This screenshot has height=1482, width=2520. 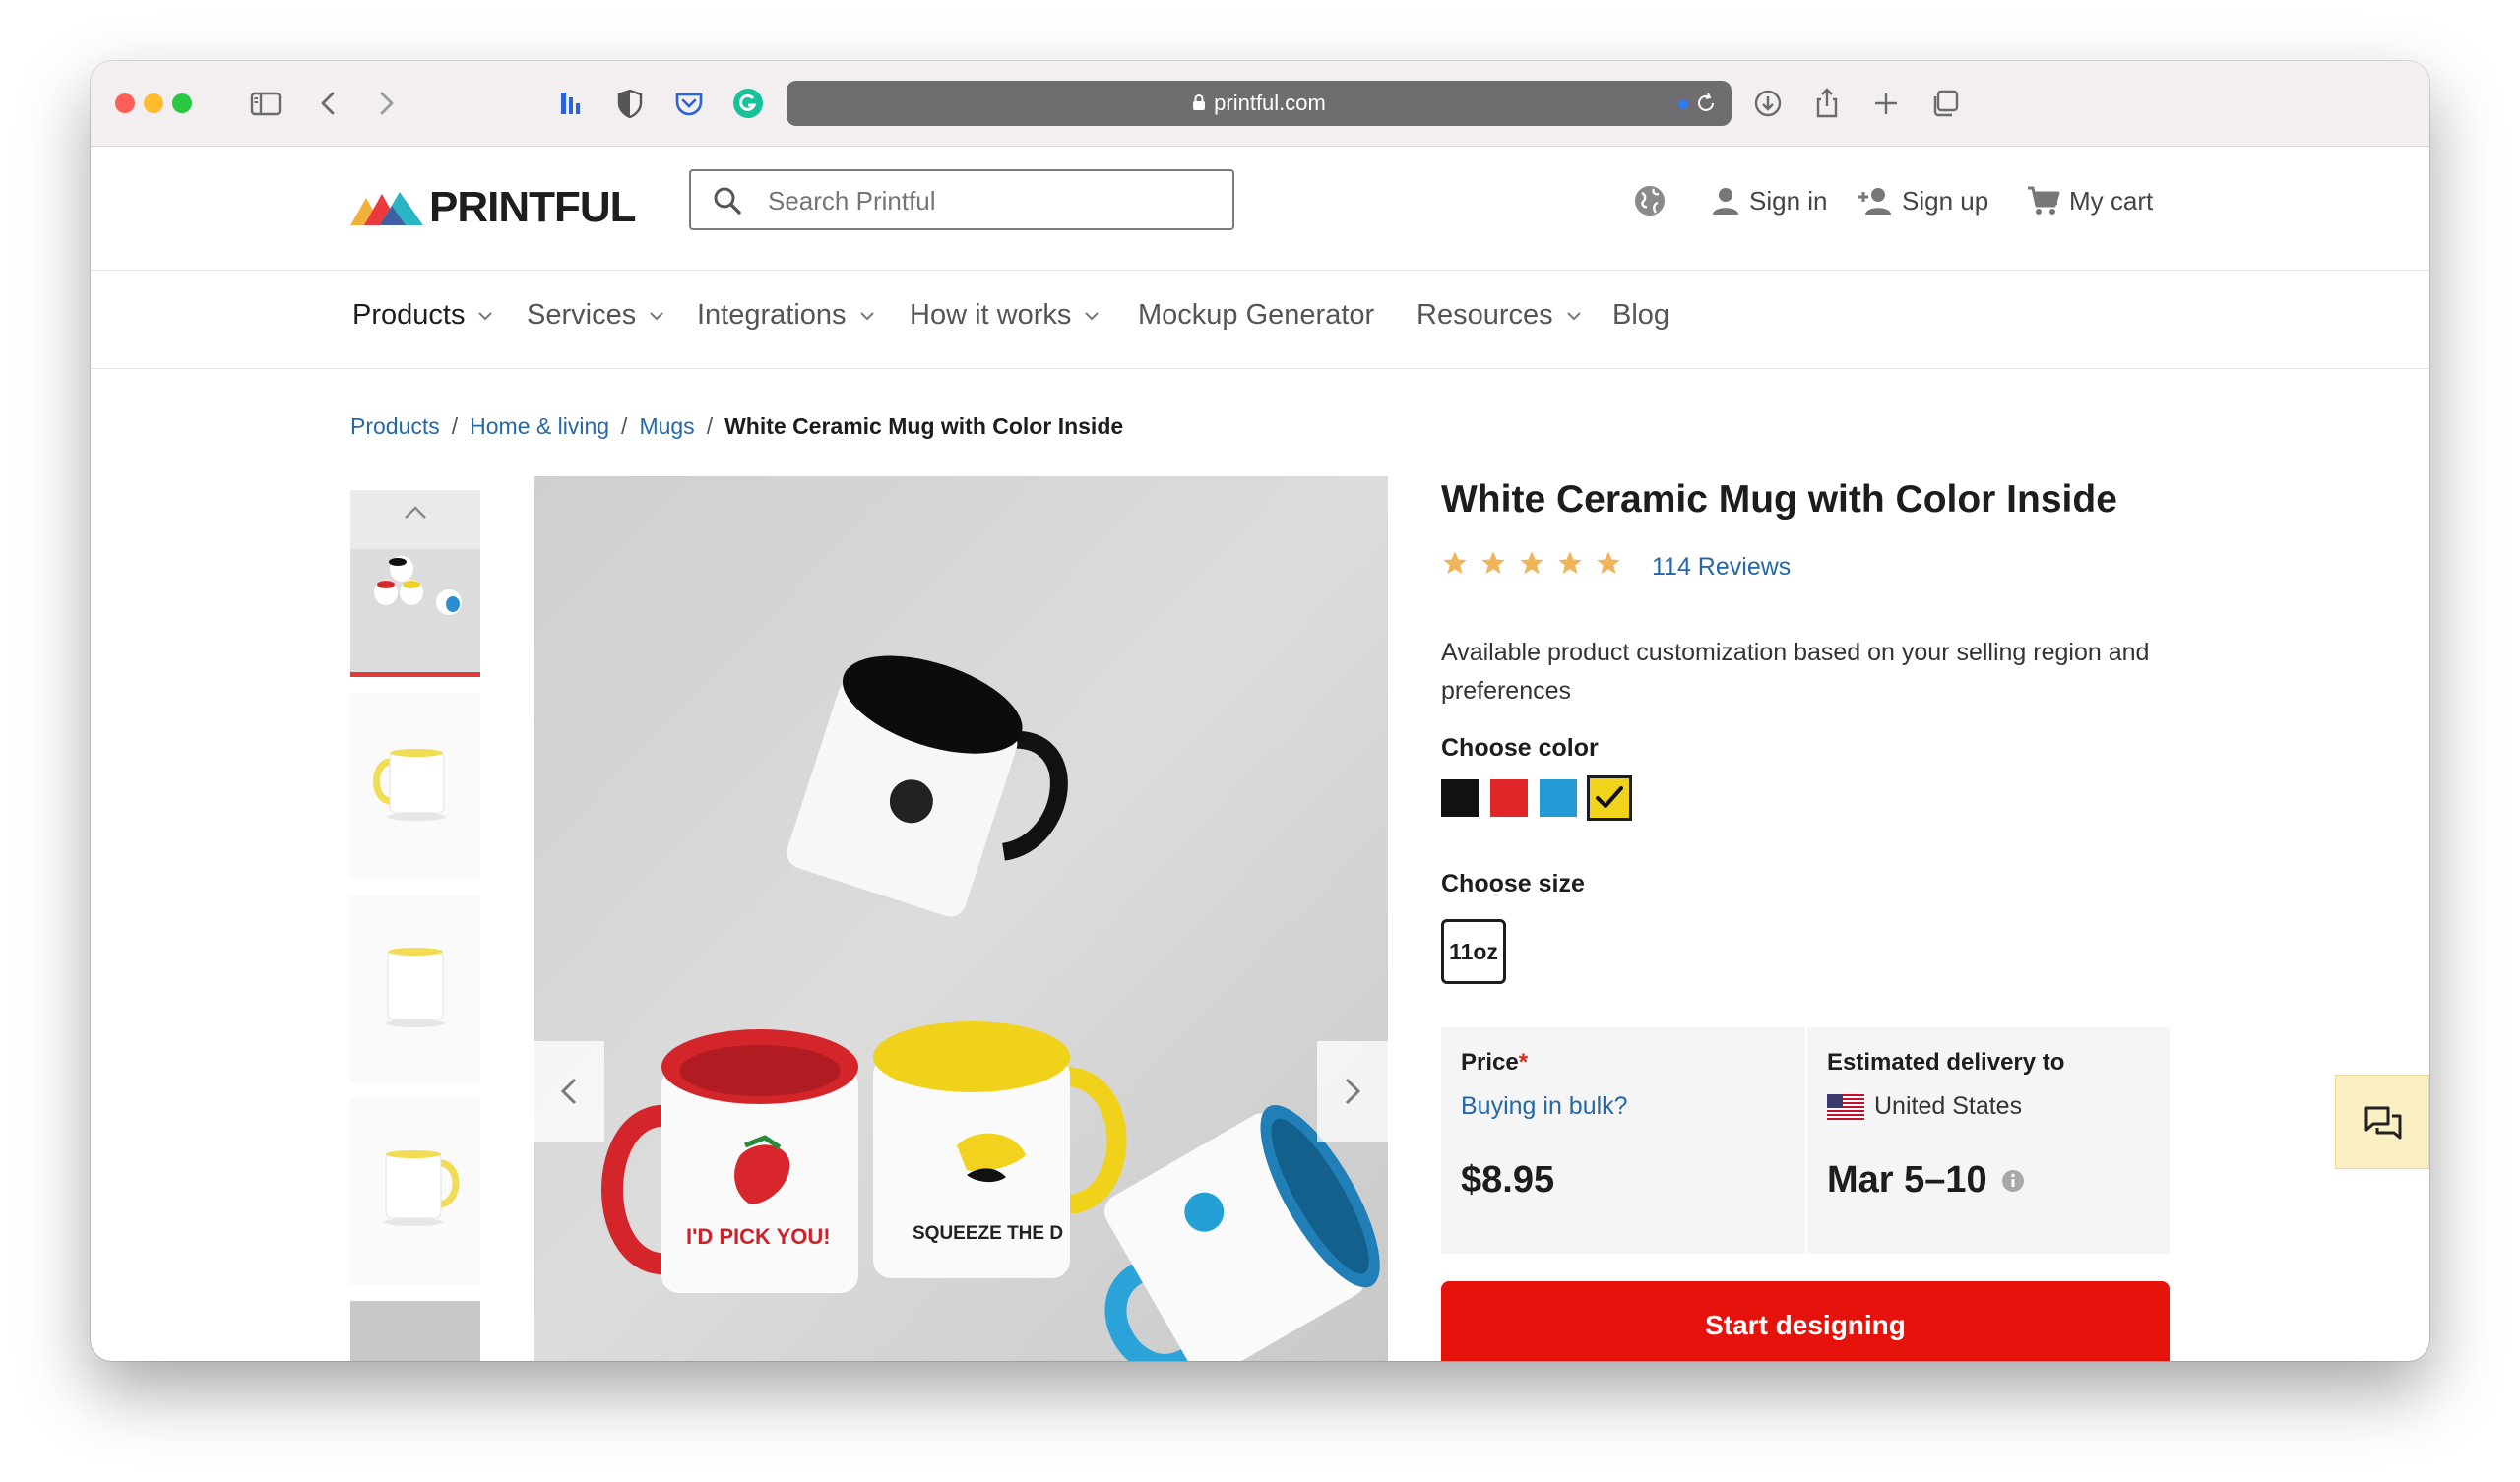 I want to click on breadcrumb-products: Products, so click(x=395, y=426).